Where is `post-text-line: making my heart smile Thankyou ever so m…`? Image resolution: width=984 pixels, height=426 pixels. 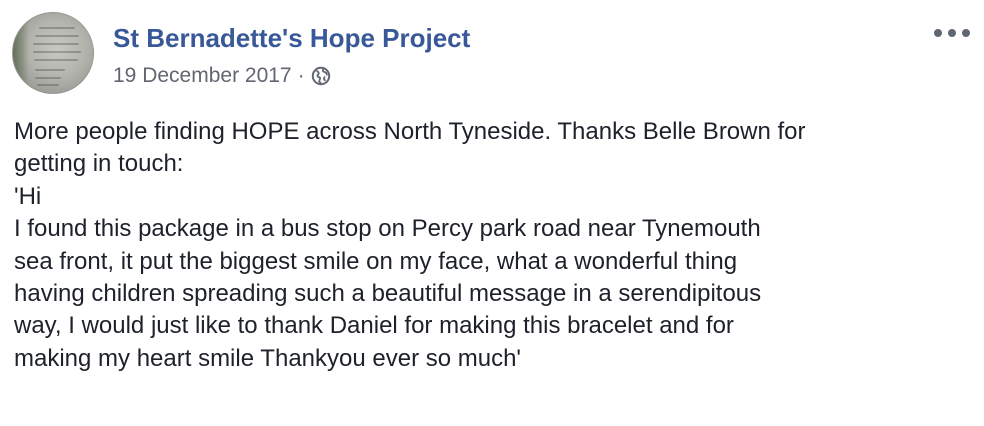
post-text-line: making my heart smile Thankyou ever so m… is located at coordinates (268, 358).